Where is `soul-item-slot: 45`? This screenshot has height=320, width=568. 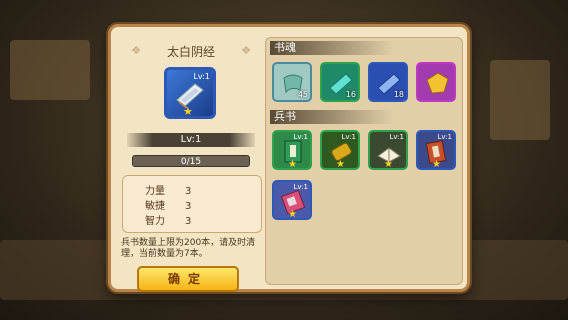 soul-item-slot: 45 is located at coordinates (292, 82).